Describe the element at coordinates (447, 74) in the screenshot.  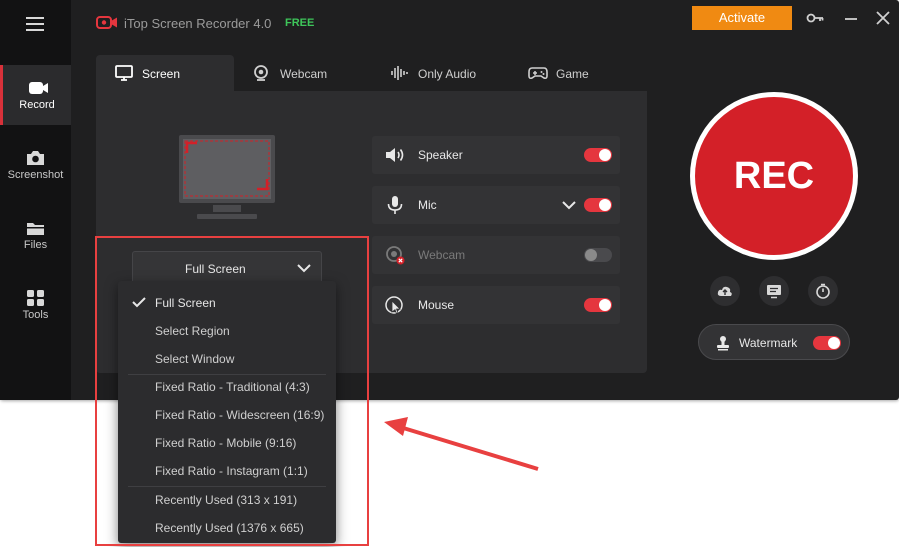
I see `tab-label: Only Audio` at that location.